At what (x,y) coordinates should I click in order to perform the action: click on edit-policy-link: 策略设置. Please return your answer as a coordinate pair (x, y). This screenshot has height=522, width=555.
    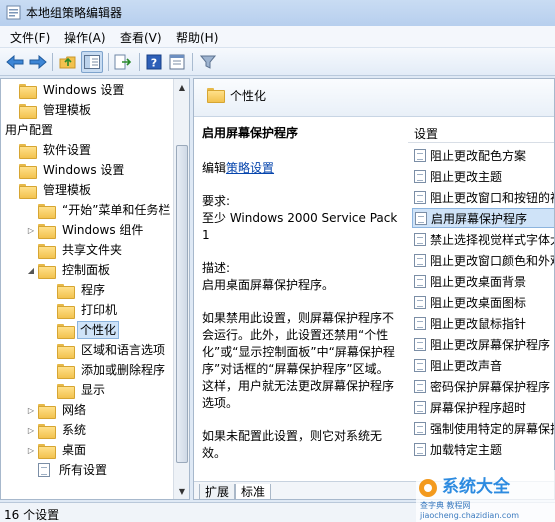
    Looking at the image, I should click on (250, 168).